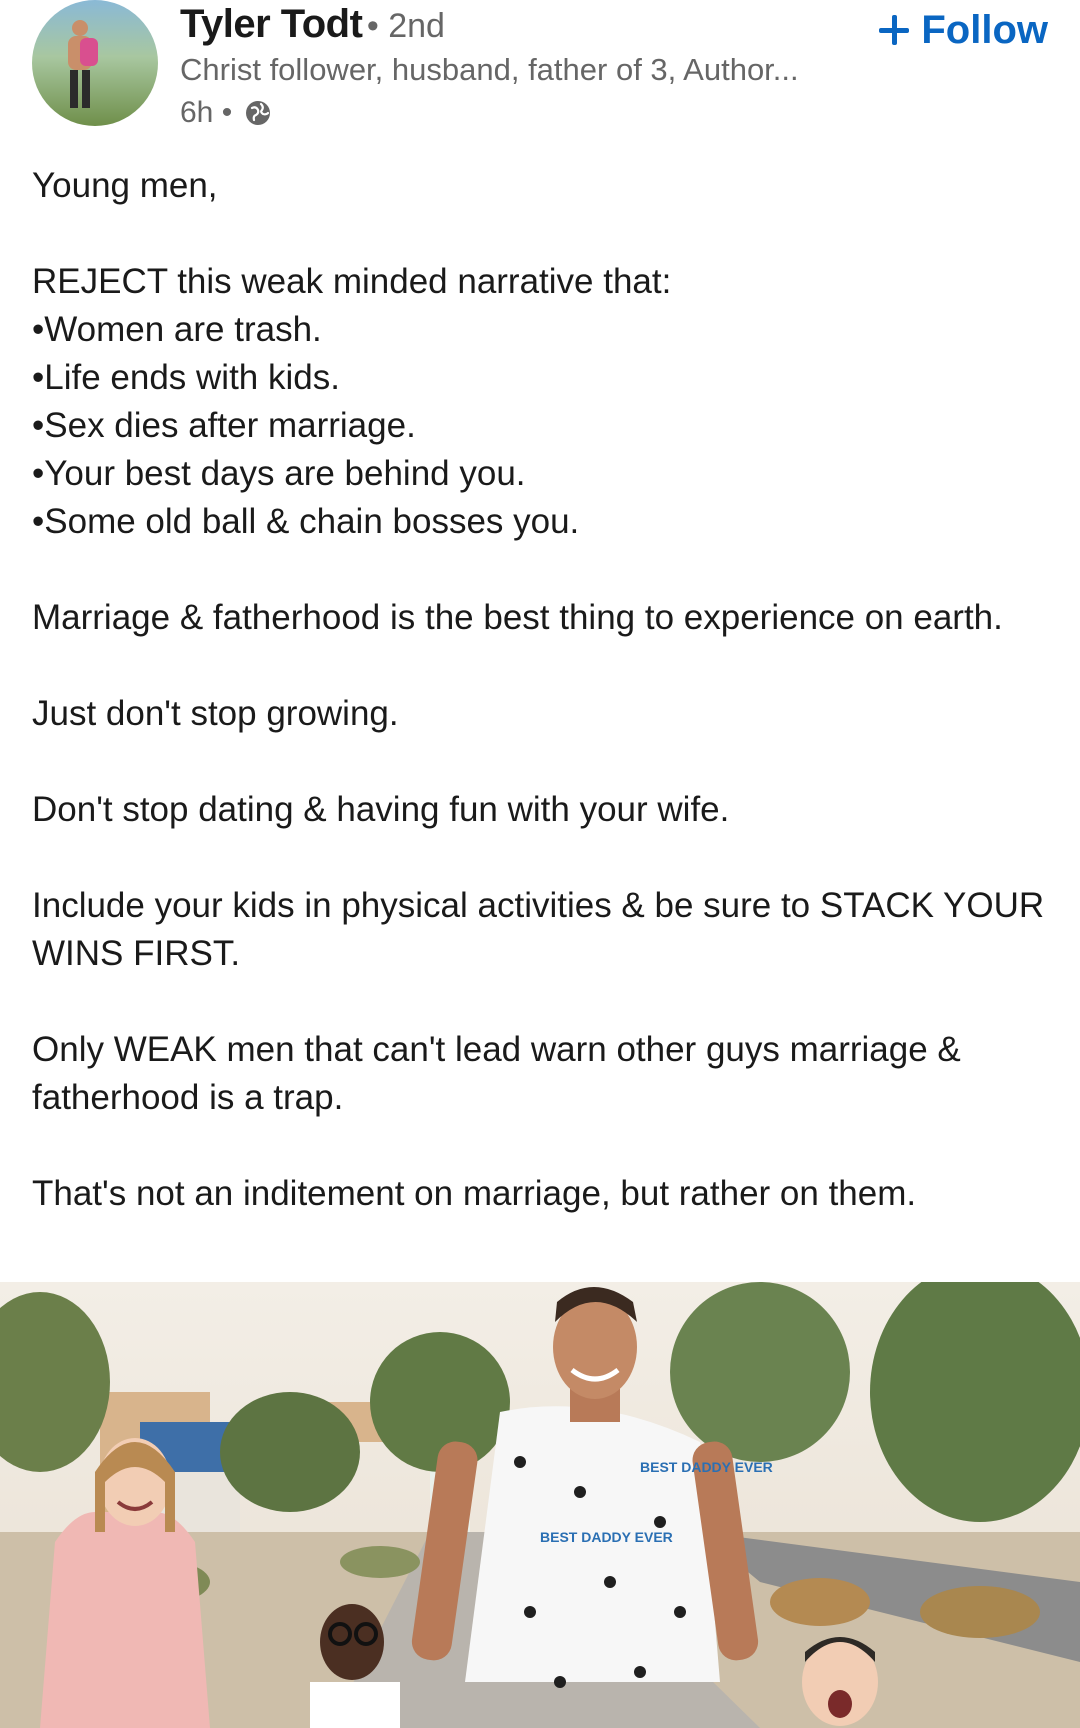 This screenshot has width=1080, height=1728. I want to click on bullet-item: •Women are trash., so click(177, 329).